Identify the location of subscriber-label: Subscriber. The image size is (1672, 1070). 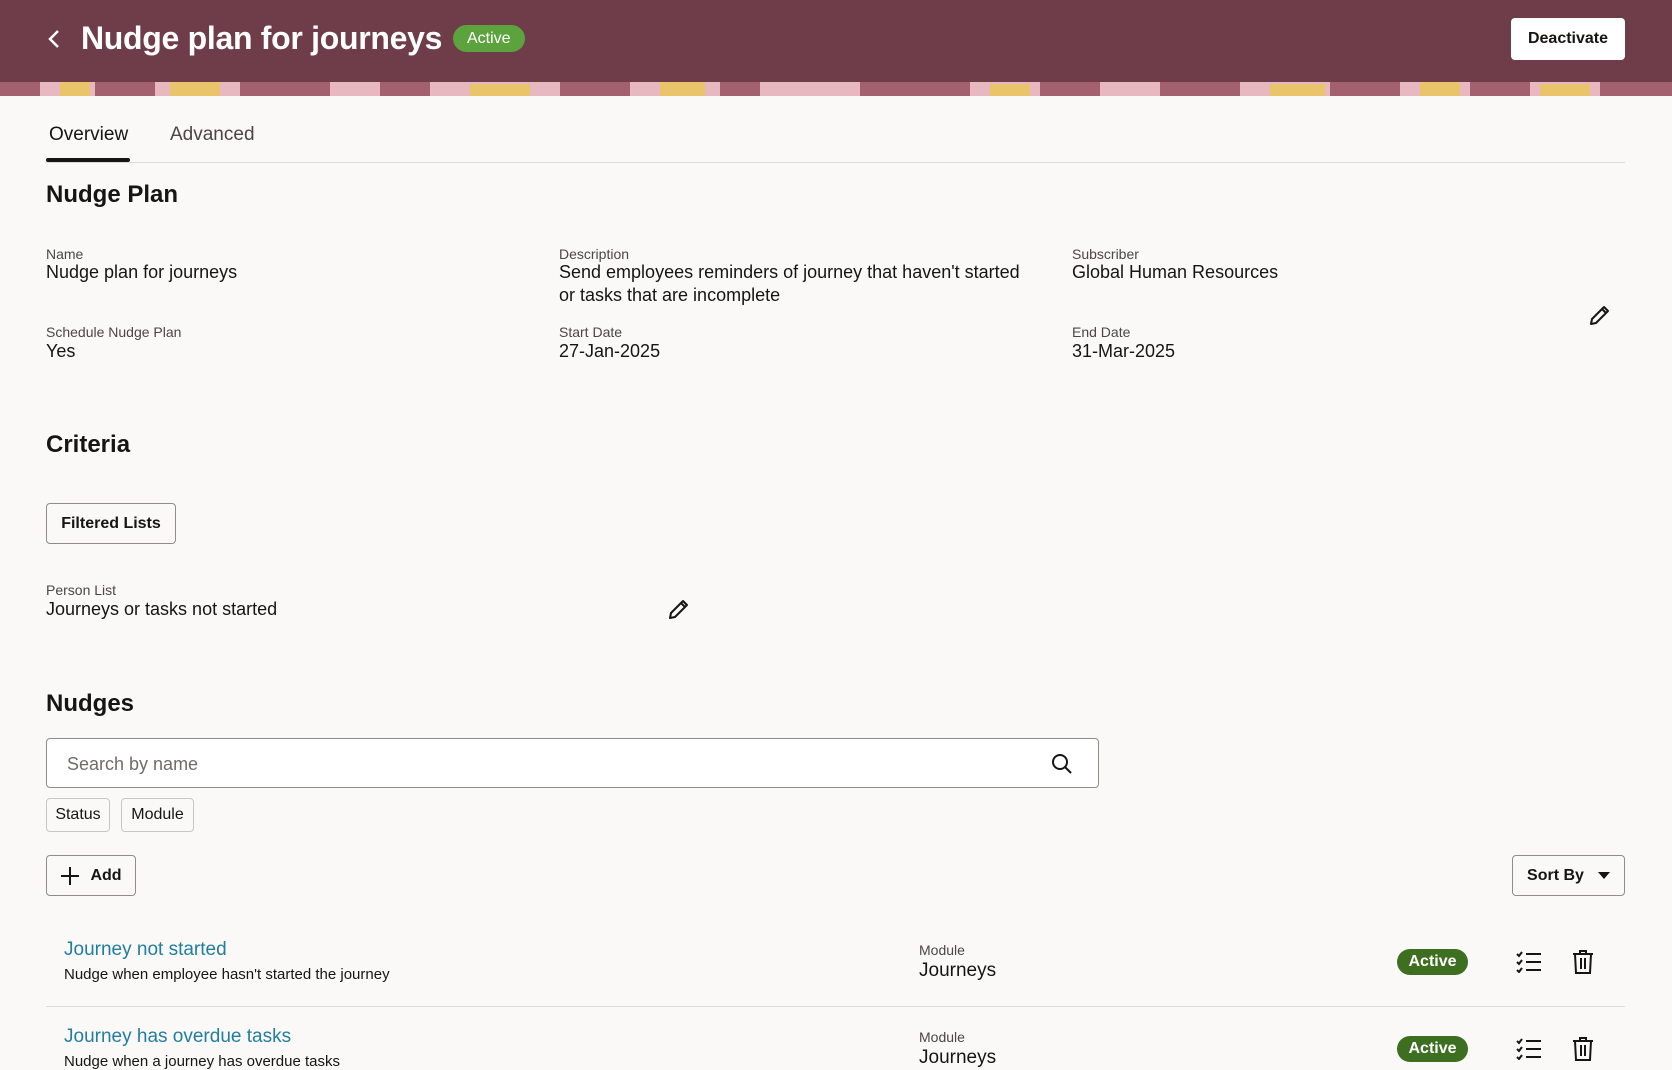
(1105, 254).